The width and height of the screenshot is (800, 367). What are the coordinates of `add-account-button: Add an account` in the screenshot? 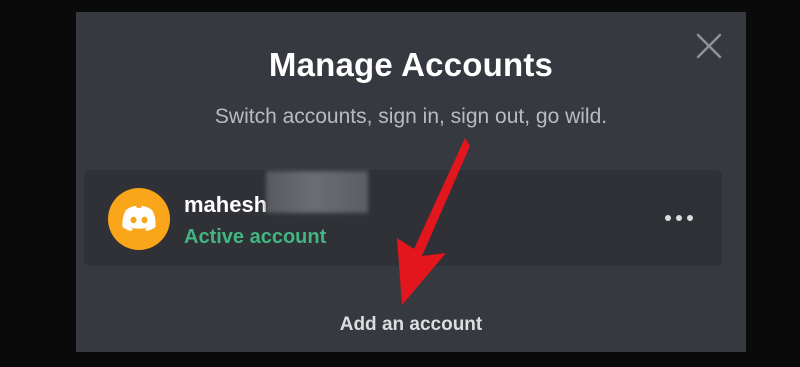 It's located at (411, 325).